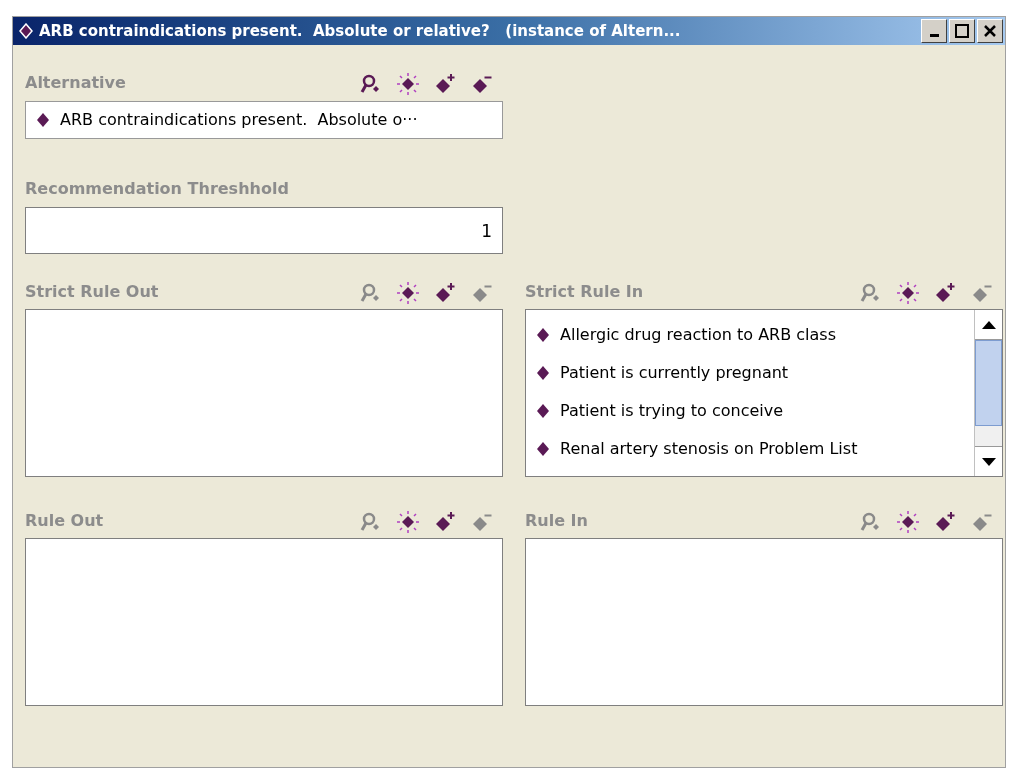 The image size is (1011, 777). What do you see at coordinates (988, 383) in the screenshot?
I see `scroll-thumb` at bounding box center [988, 383].